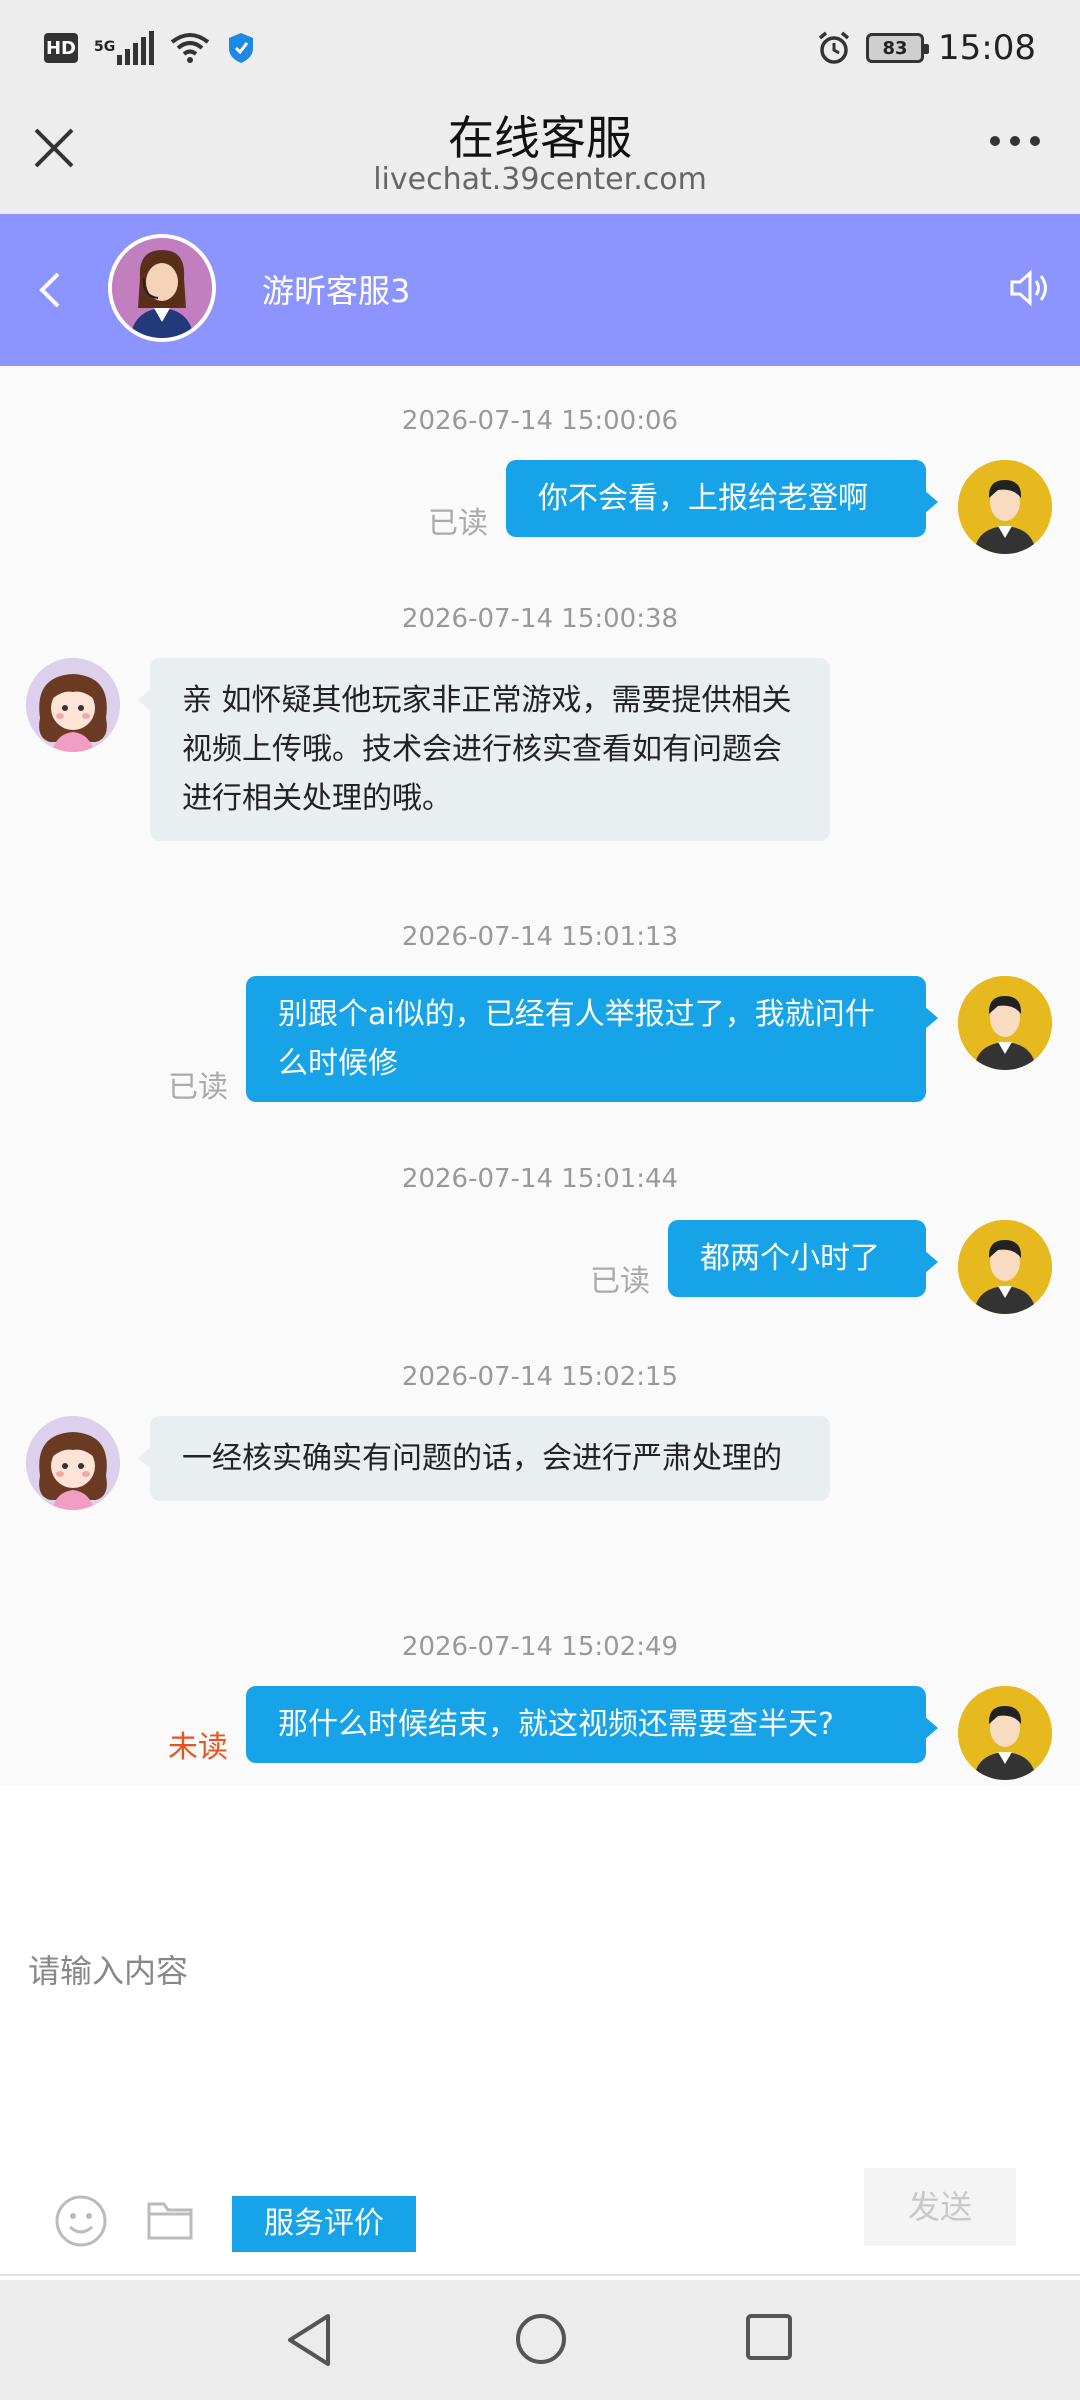 The height and width of the screenshot is (2400, 1080). I want to click on title-bar: 在线客服 livechat.39center.com, so click(540, 155).